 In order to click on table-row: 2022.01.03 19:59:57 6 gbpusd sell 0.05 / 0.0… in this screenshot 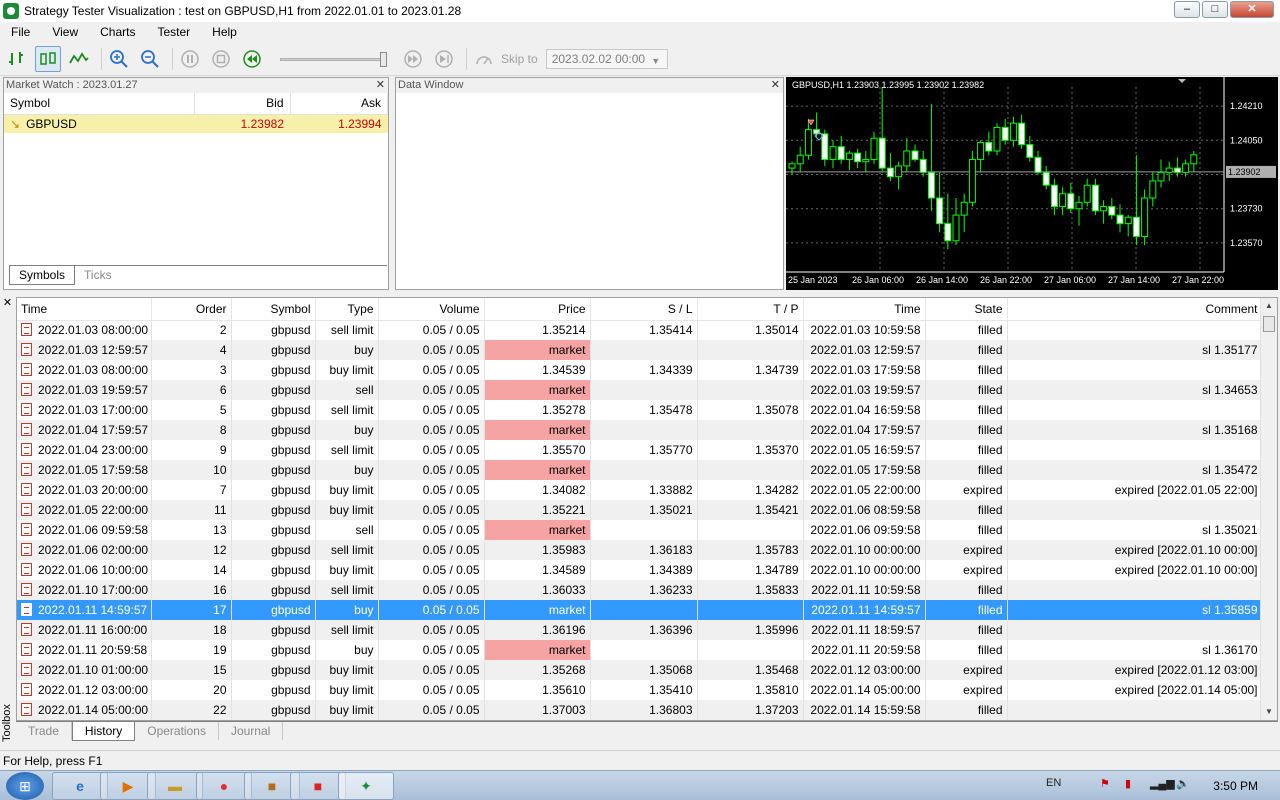, I will do `click(640, 390)`.